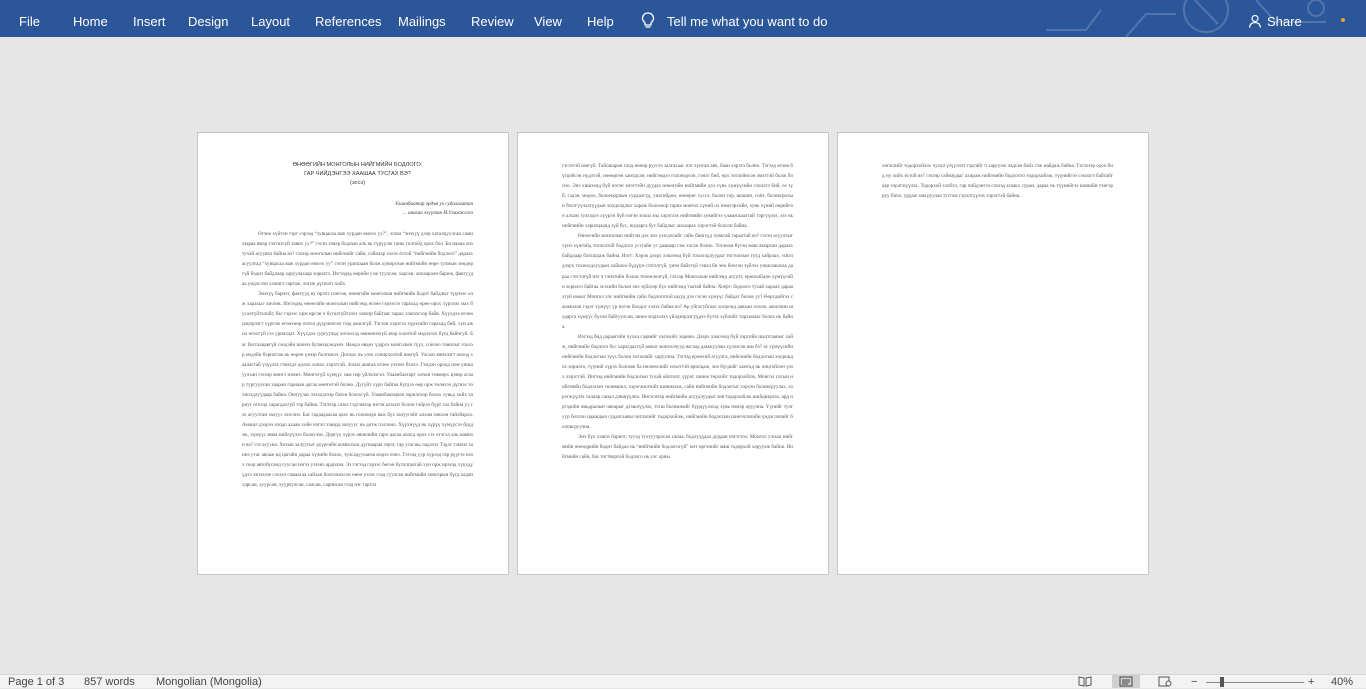  Describe the element at coordinates (433, 204) in the screenshot. I see `doc-author-line-1: Улаанбаатар əрдэм ух судалгаатан` at that location.